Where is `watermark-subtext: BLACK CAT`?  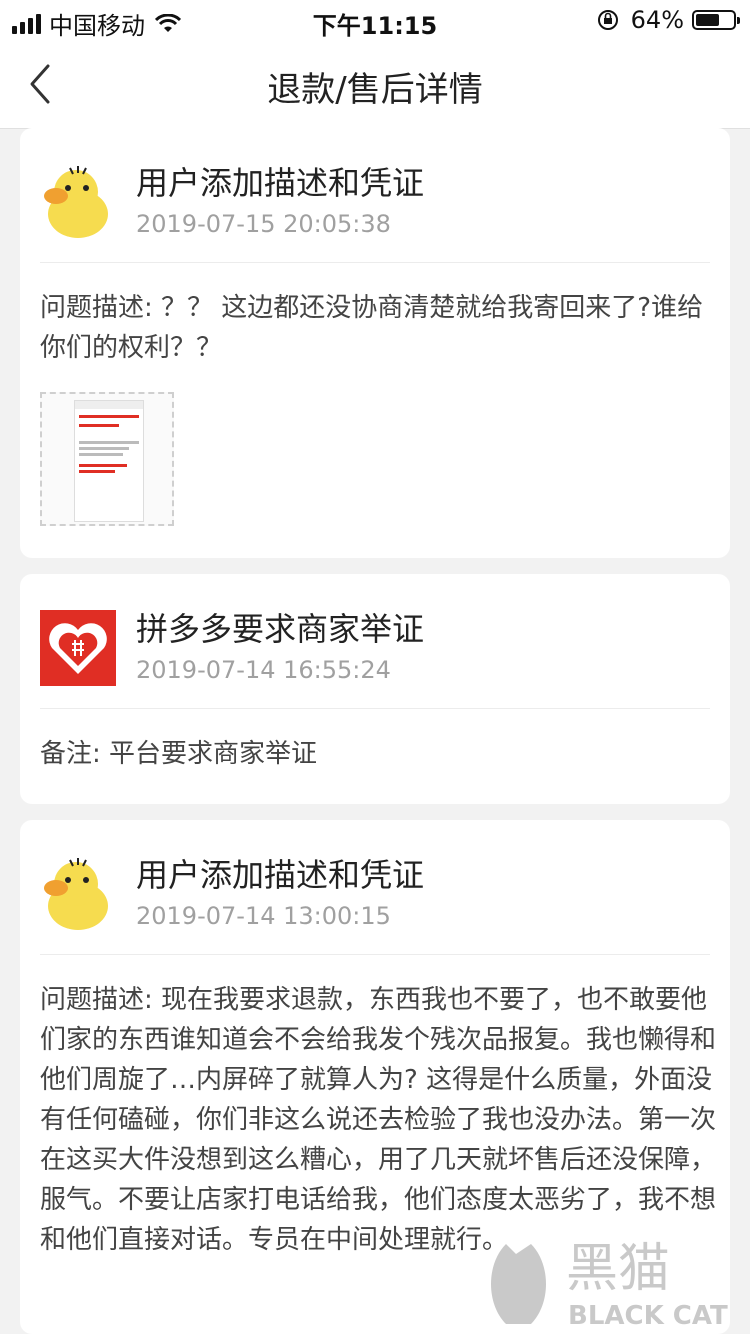
watermark-subtext: BLACK CAT is located at coordinates (648, 1316).